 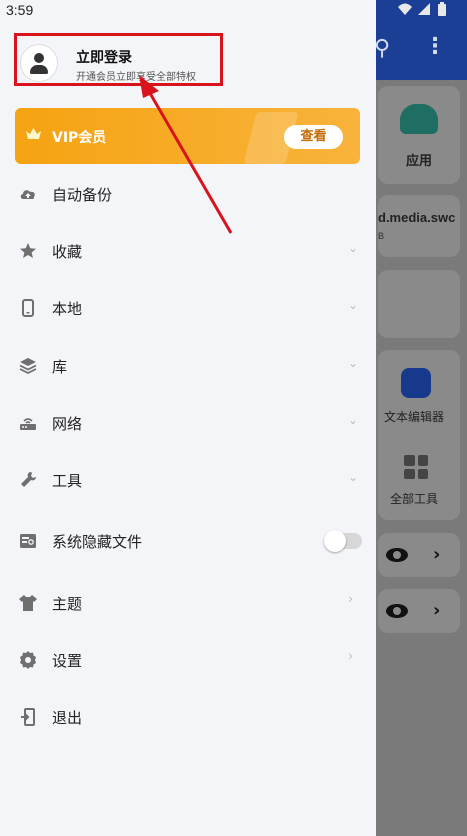 What do you see at coordinates (188, 541) in the screenshot?
I see `menu-item-hidden-files: 系统隐藏文件` at bounding box center [188, 541].